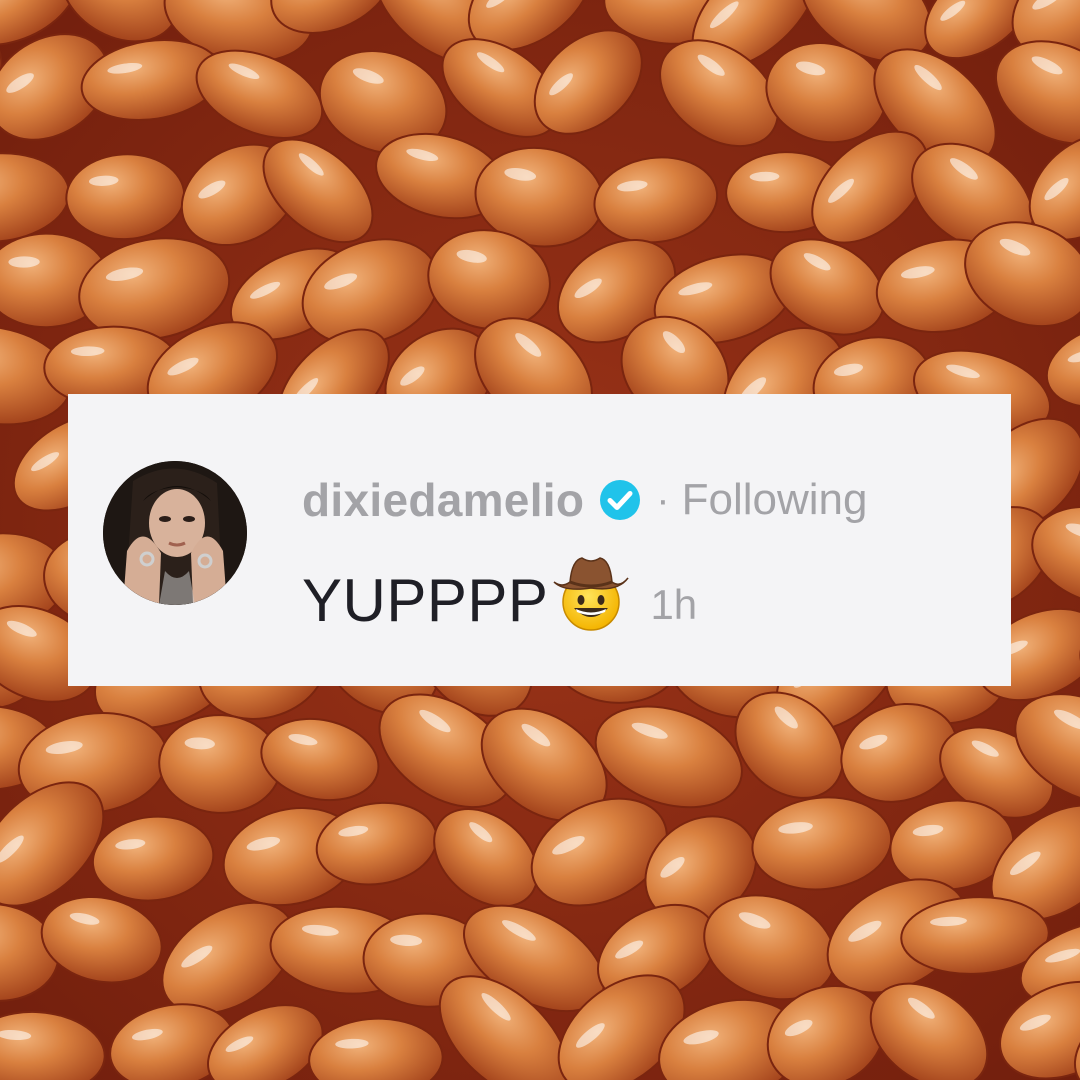 The height and width of the screenshot is (1080, 1080). What do you see at coordinates (775, 500) in the screenshot?
I see `follow-status: Following` at bounding box center [775, 500].